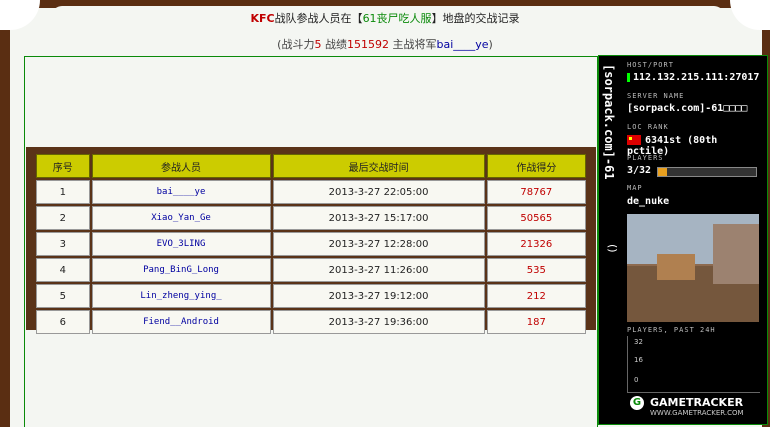 This screenshot has width=770, height=427. Describe the element at coordinates (536, 270) in the screenshot. I see `battle-score: 535` at that location.